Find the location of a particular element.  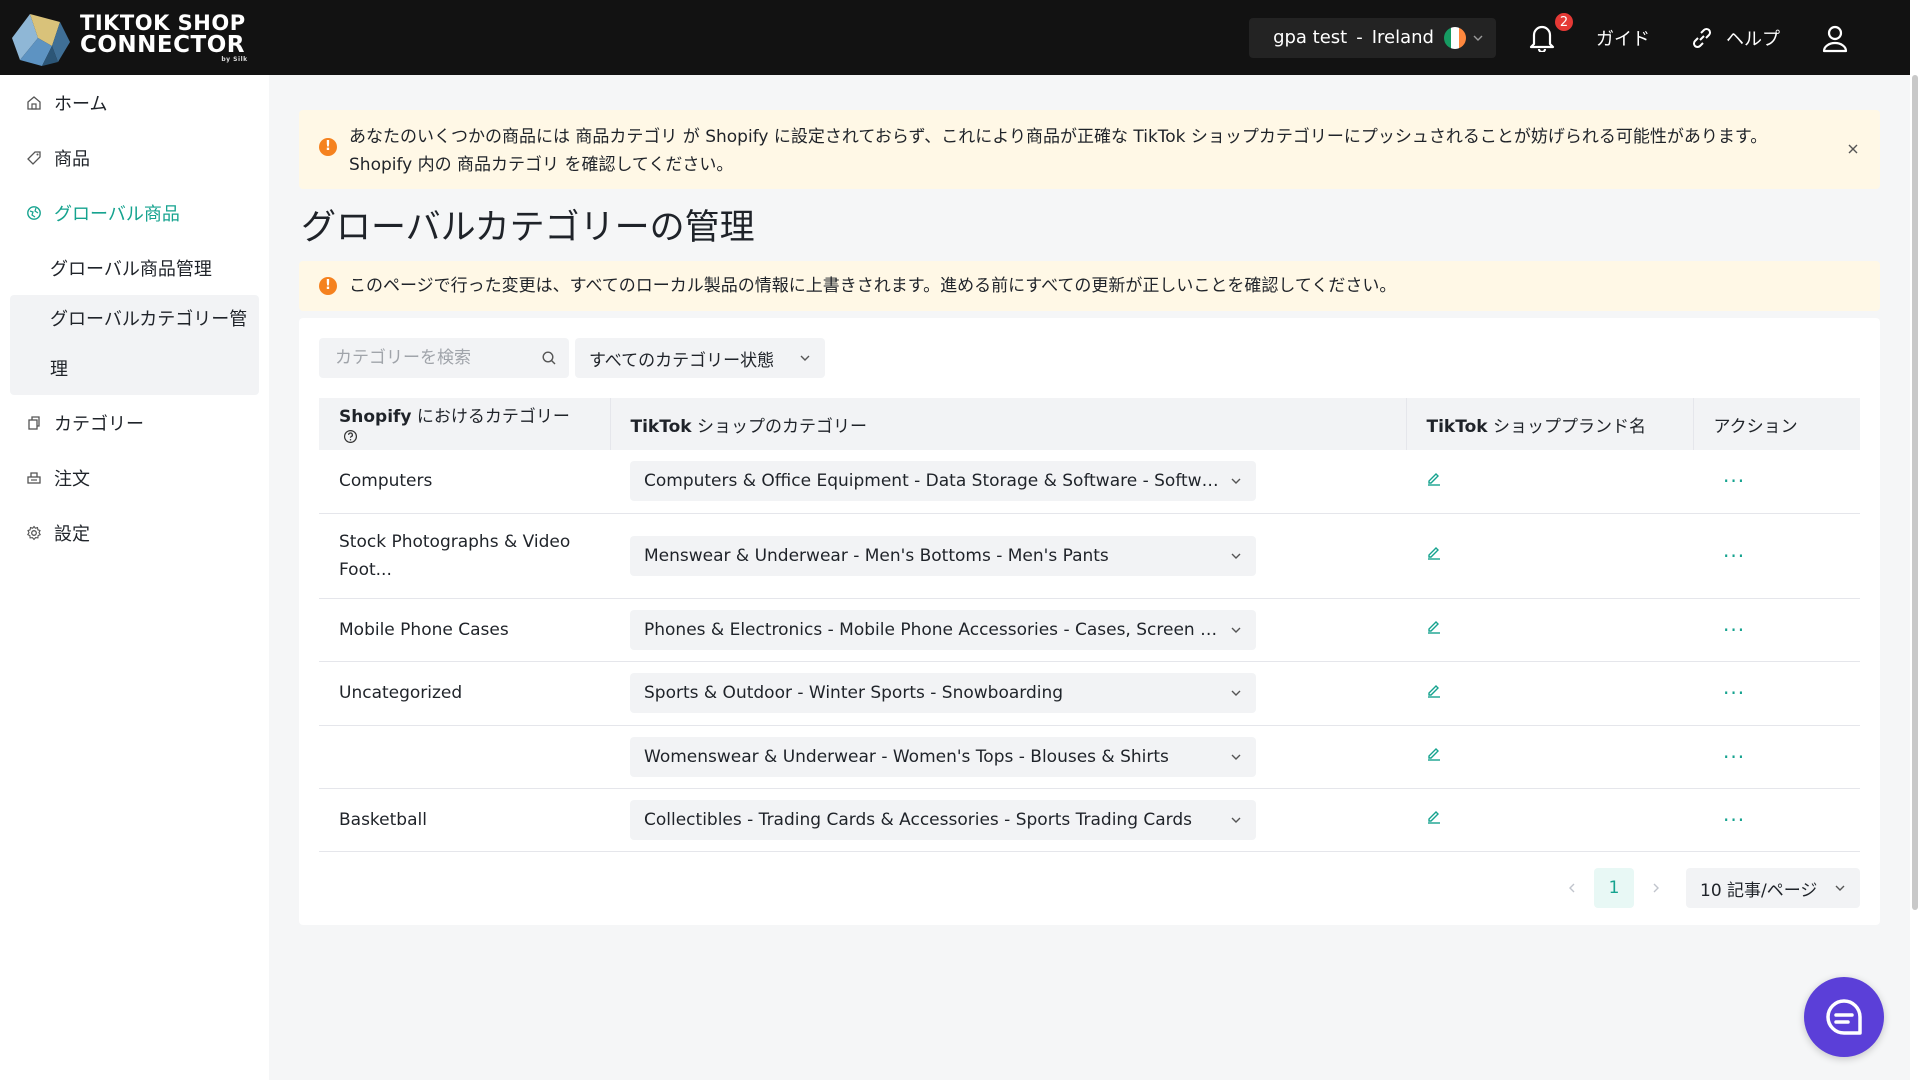

shopify-category-cell: Mobile Phone Cases is located at coordinates (464, 630).